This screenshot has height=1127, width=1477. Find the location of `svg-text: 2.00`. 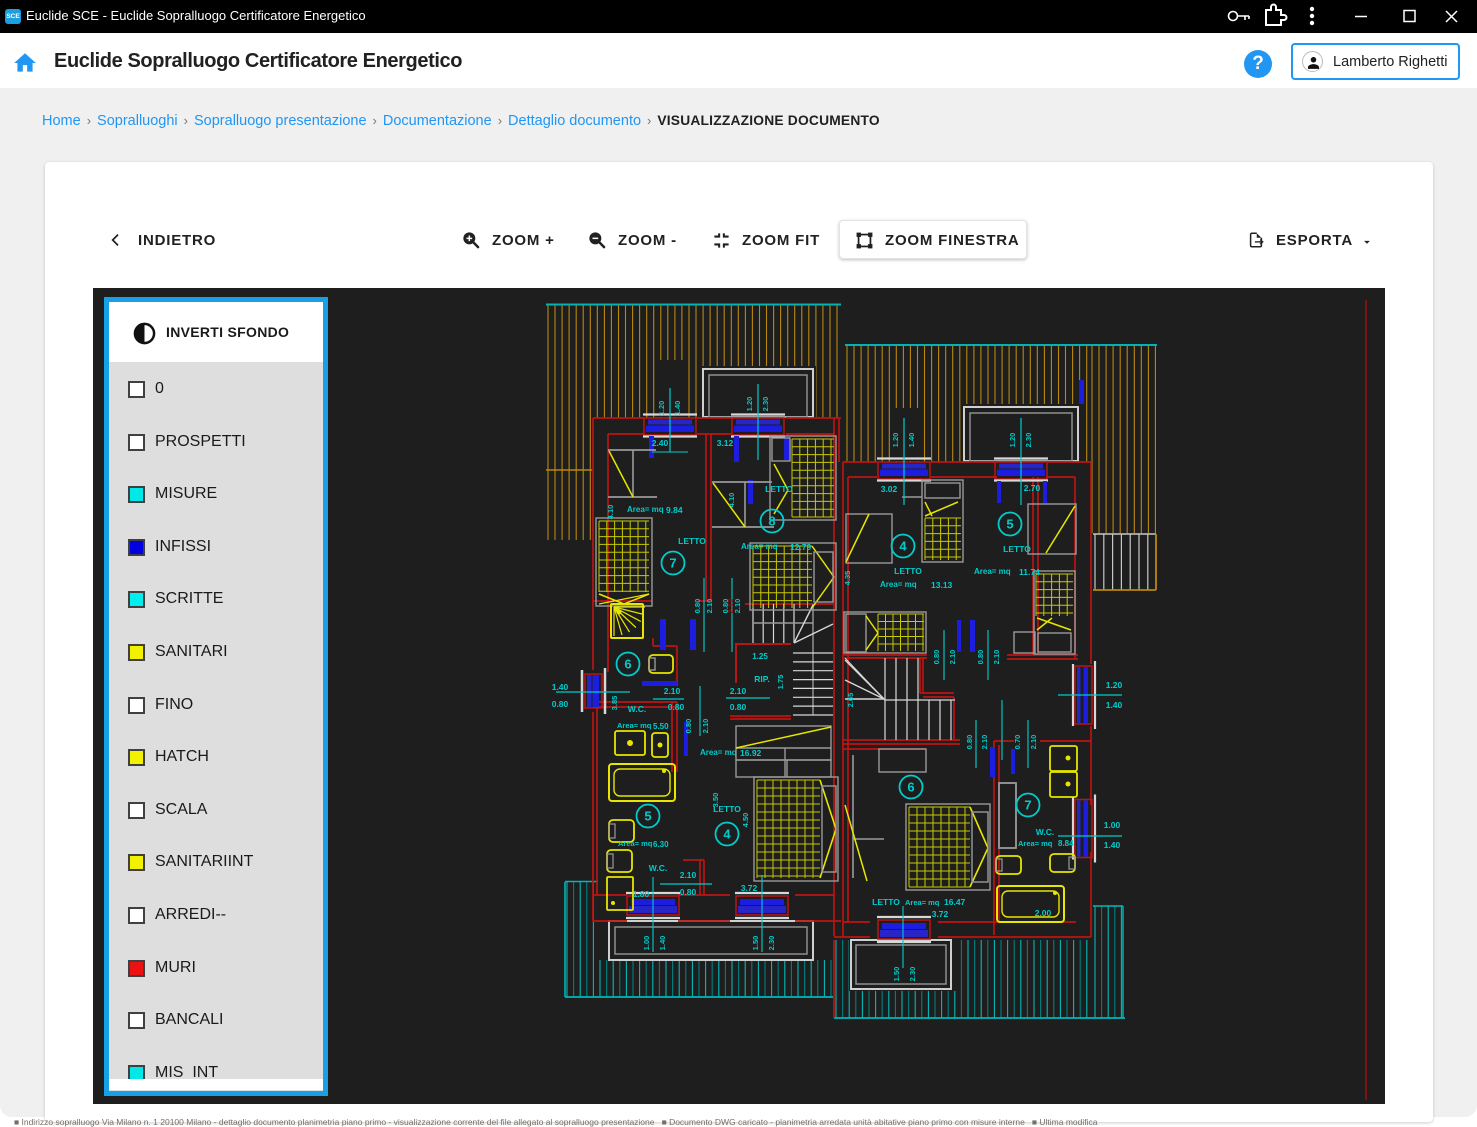

svg-text: 2.00 is located at coordinates (1043, 913).